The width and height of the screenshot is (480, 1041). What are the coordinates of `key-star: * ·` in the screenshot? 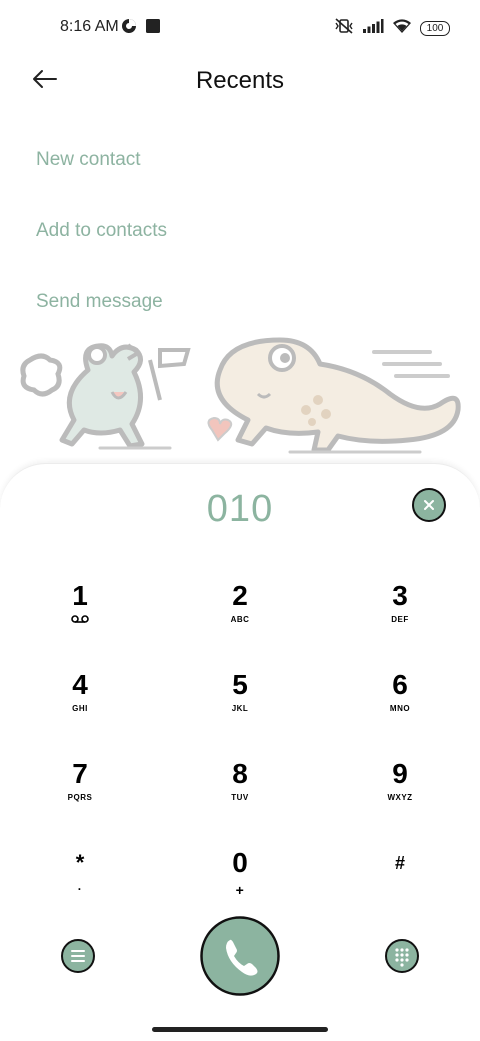 It's located at (80, 883).